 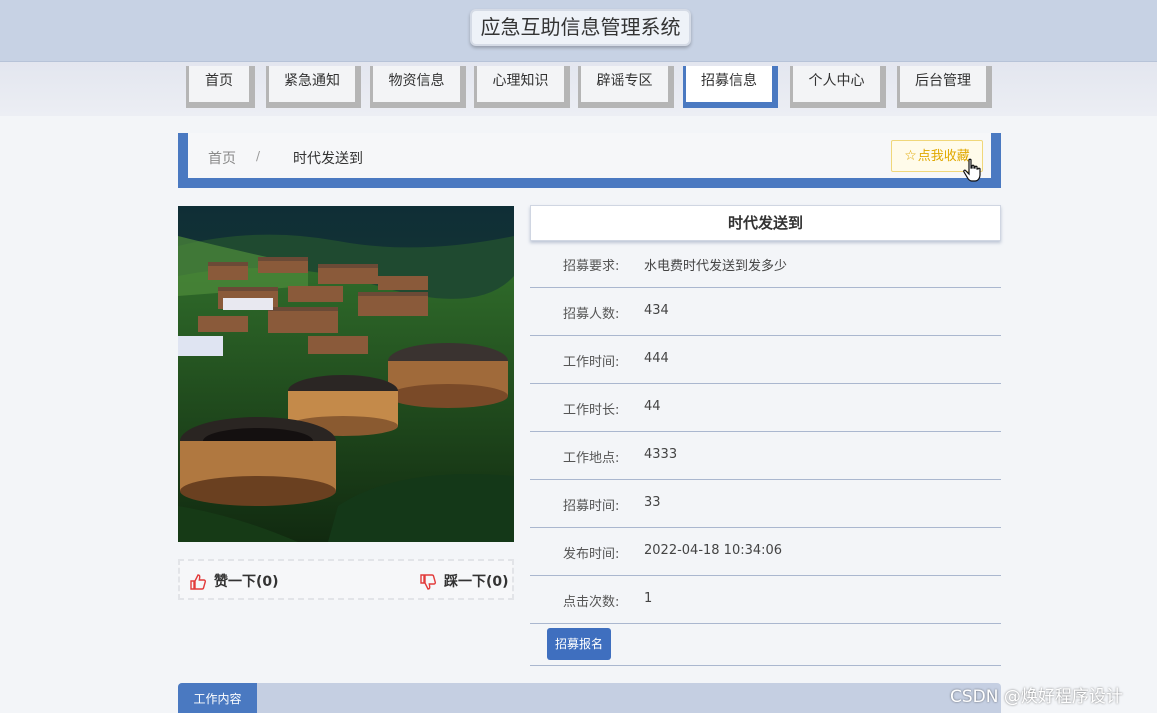 I want to click on dislike-label: 踩一下(0), so click(x=476, y=582).